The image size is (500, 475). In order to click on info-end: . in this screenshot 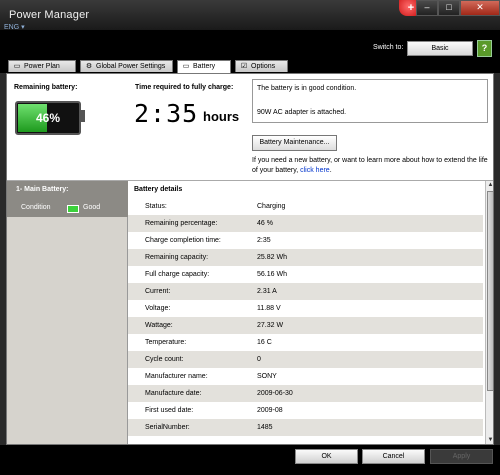, I will do `click(330, 170)`.